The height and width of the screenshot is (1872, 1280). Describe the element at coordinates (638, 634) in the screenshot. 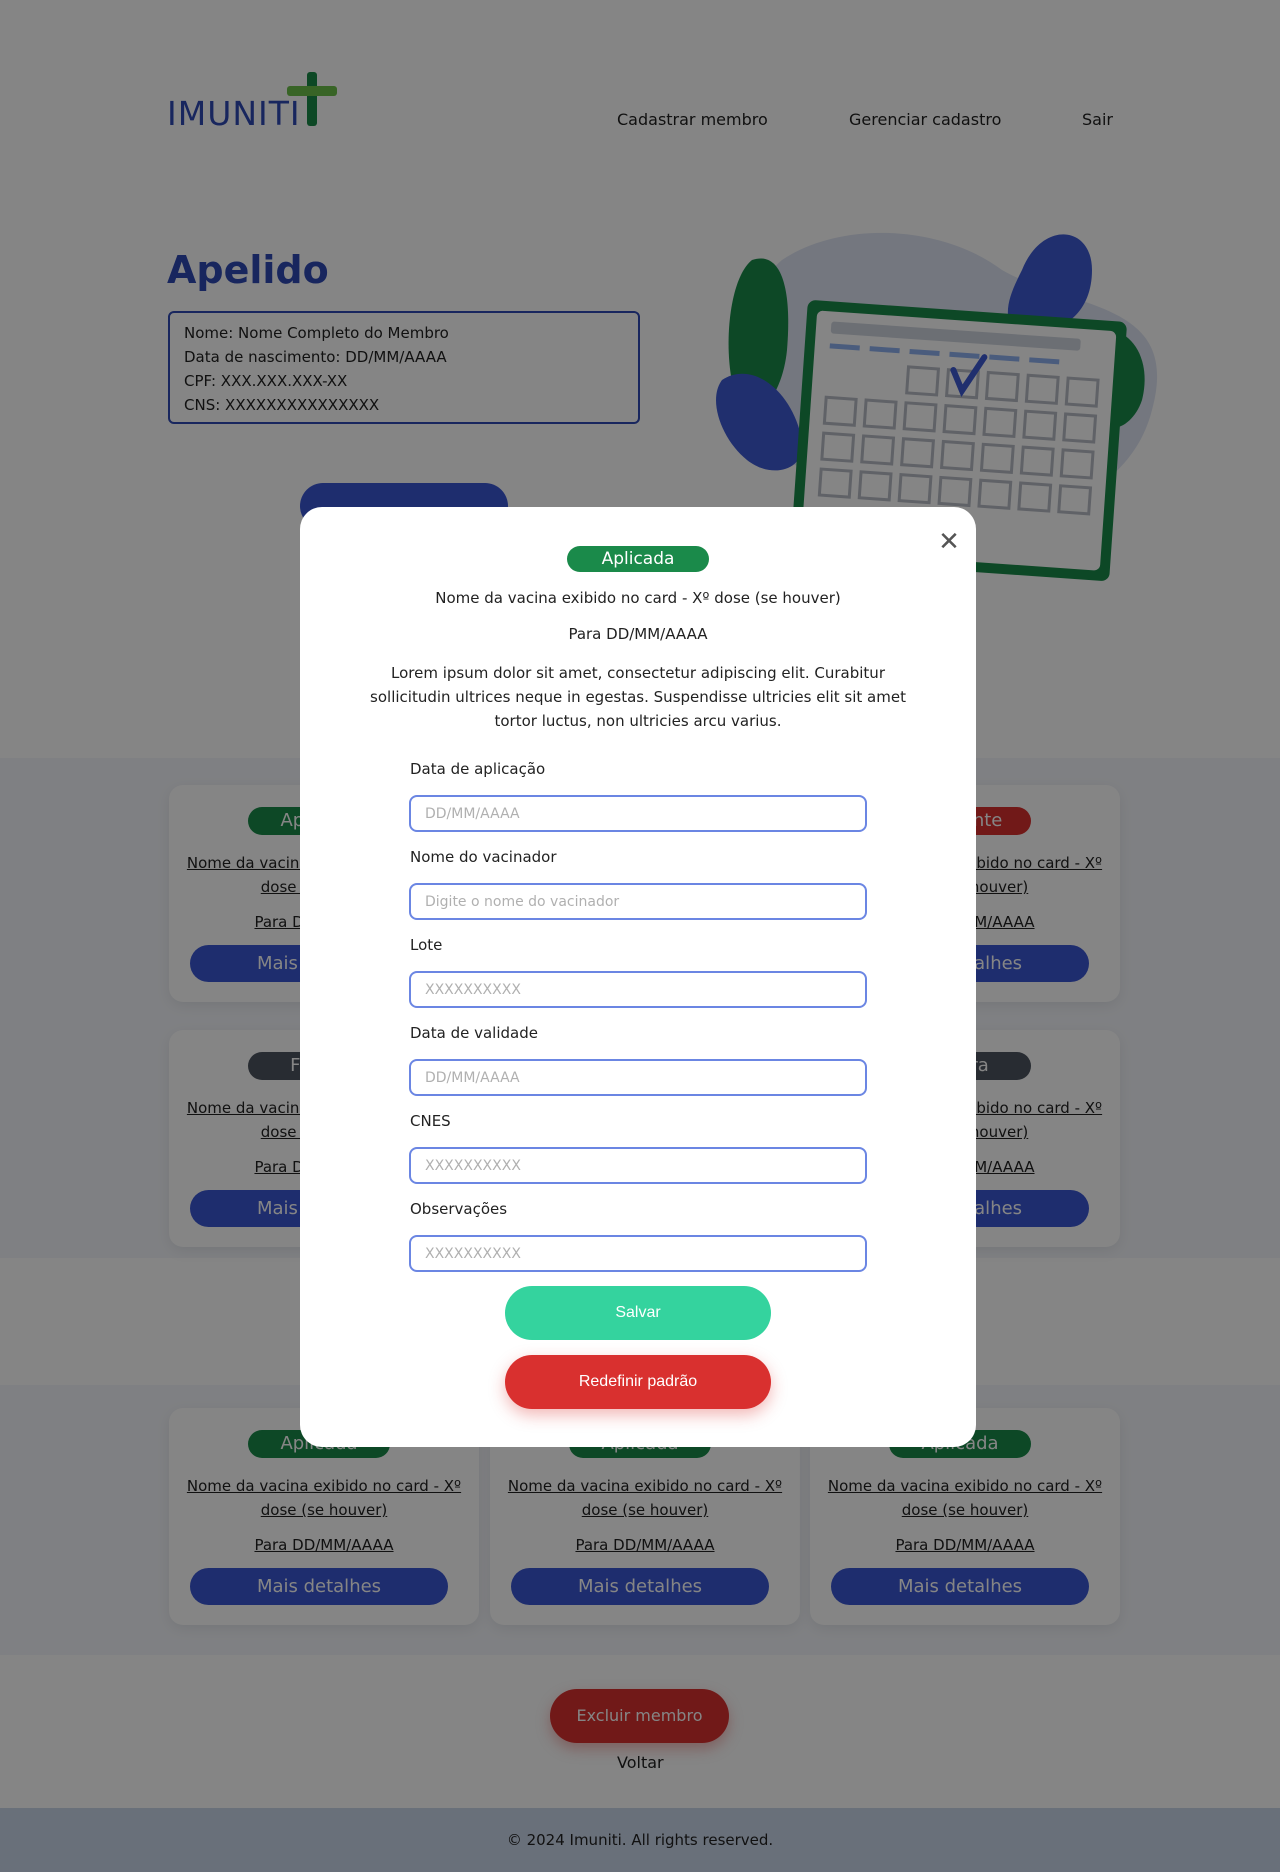

I see `modal-due-date: Para DD/MM/AAAA` at that location.